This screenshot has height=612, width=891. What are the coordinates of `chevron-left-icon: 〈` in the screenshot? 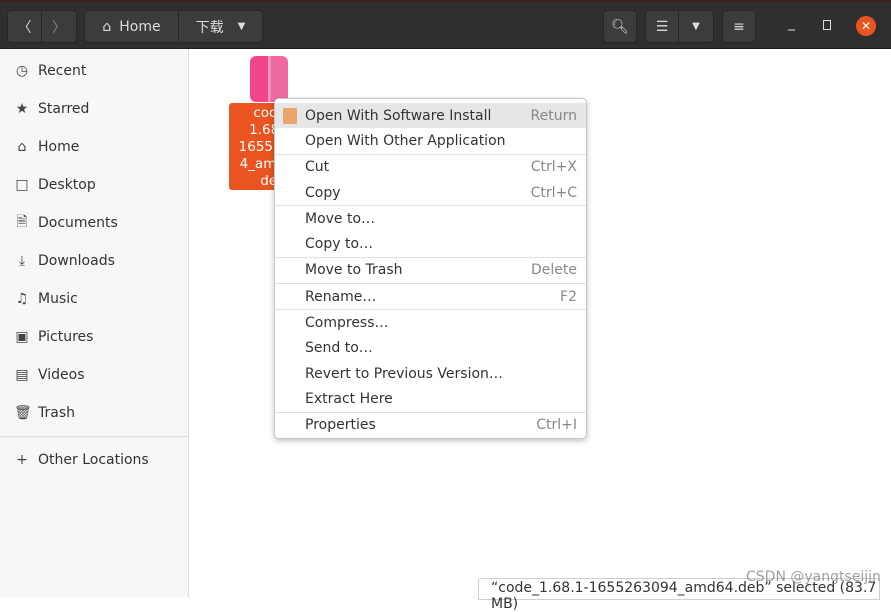 It's located at (24, 27).